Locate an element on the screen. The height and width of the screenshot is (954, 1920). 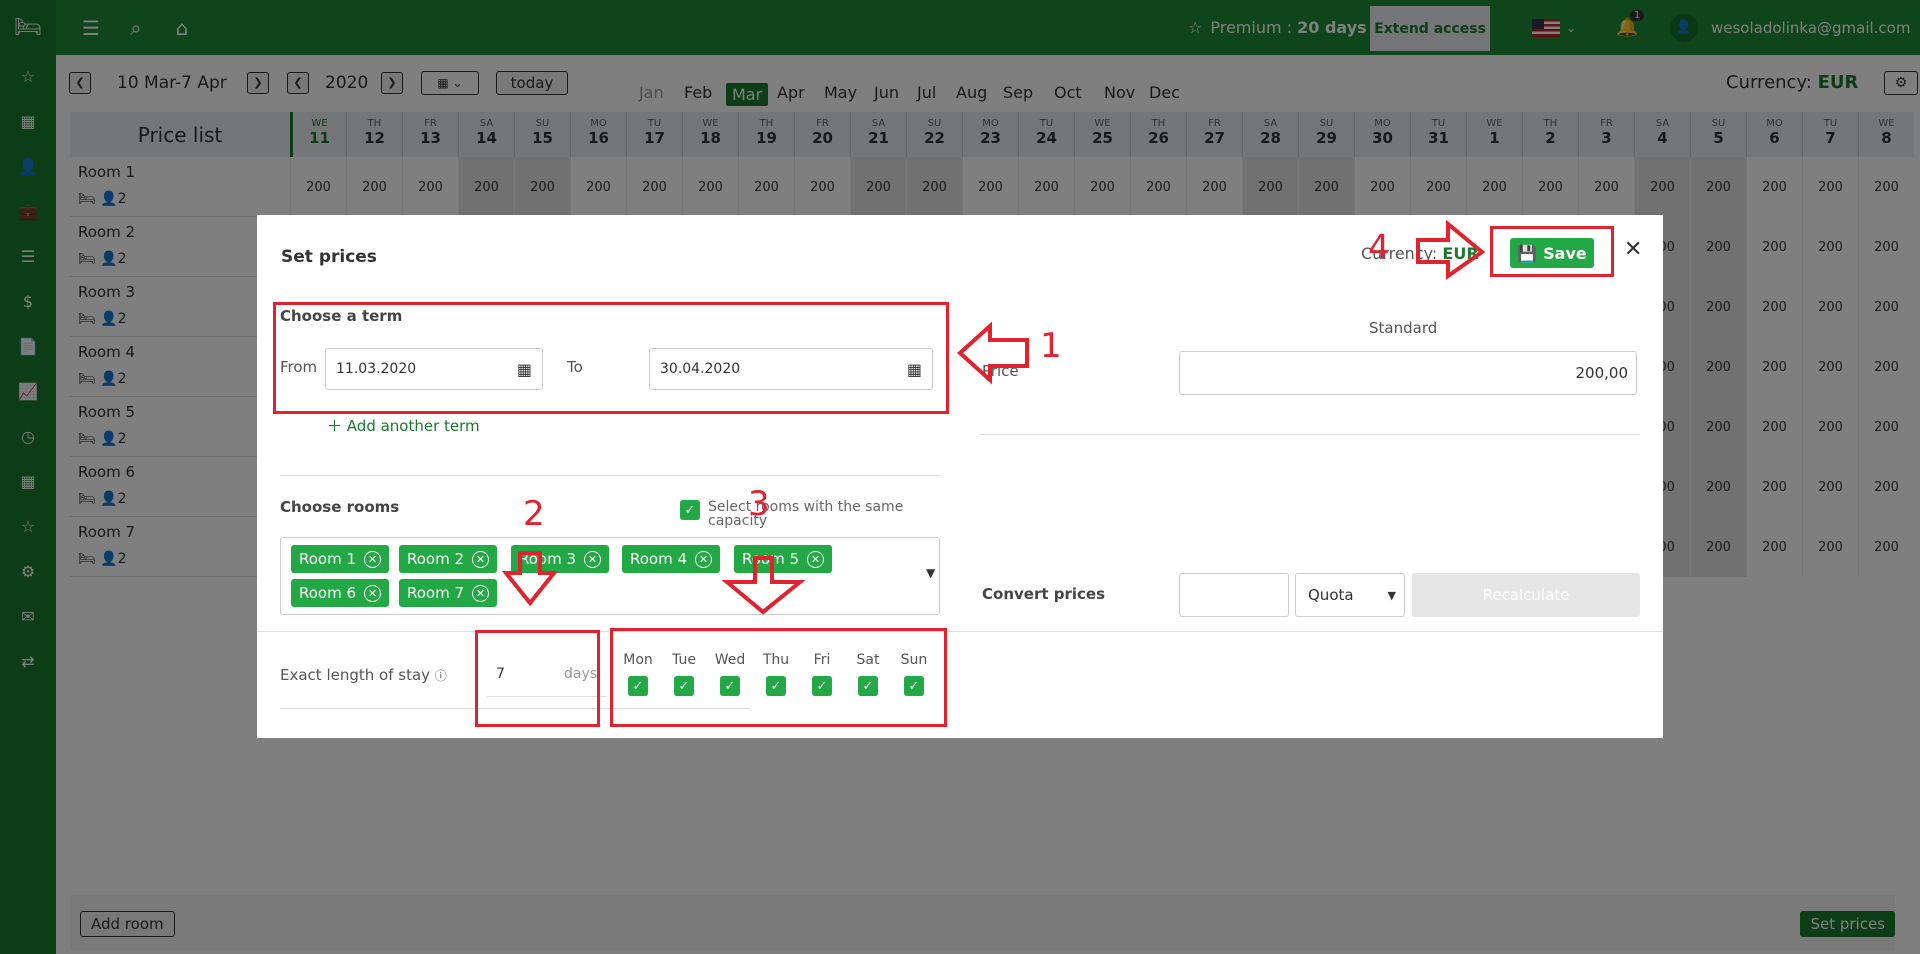
dialog-title: Set prices is located at coordinates (329, 257).